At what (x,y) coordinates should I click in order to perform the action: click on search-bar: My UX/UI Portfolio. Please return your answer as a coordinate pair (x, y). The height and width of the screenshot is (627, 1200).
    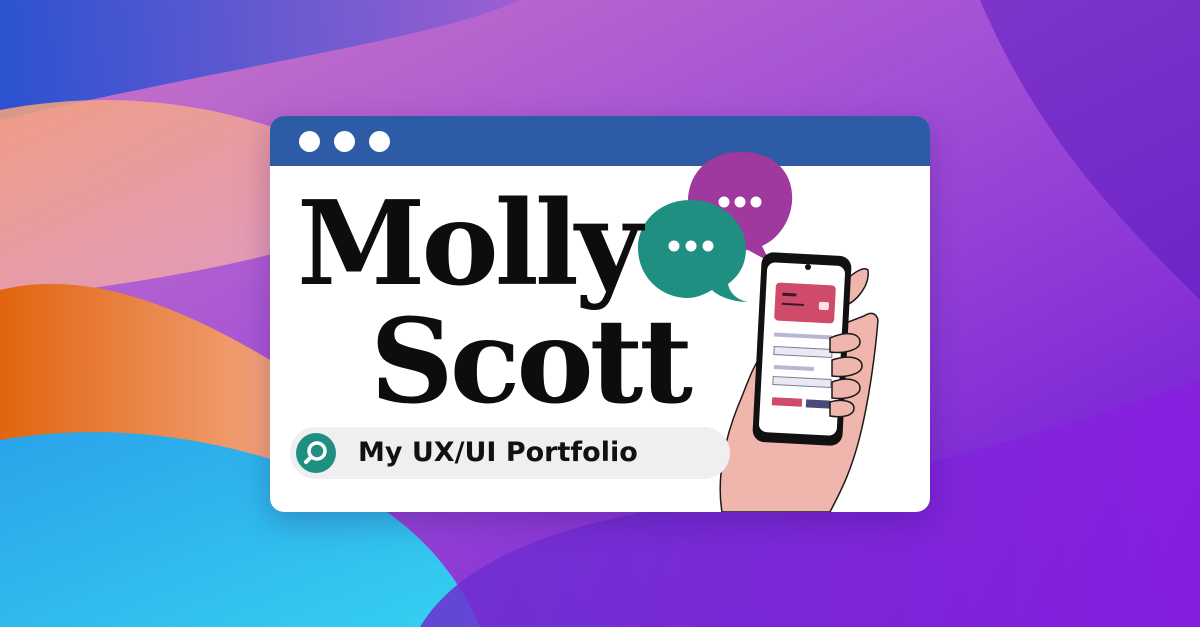
    Looking at the image, I should click on (510, 453).